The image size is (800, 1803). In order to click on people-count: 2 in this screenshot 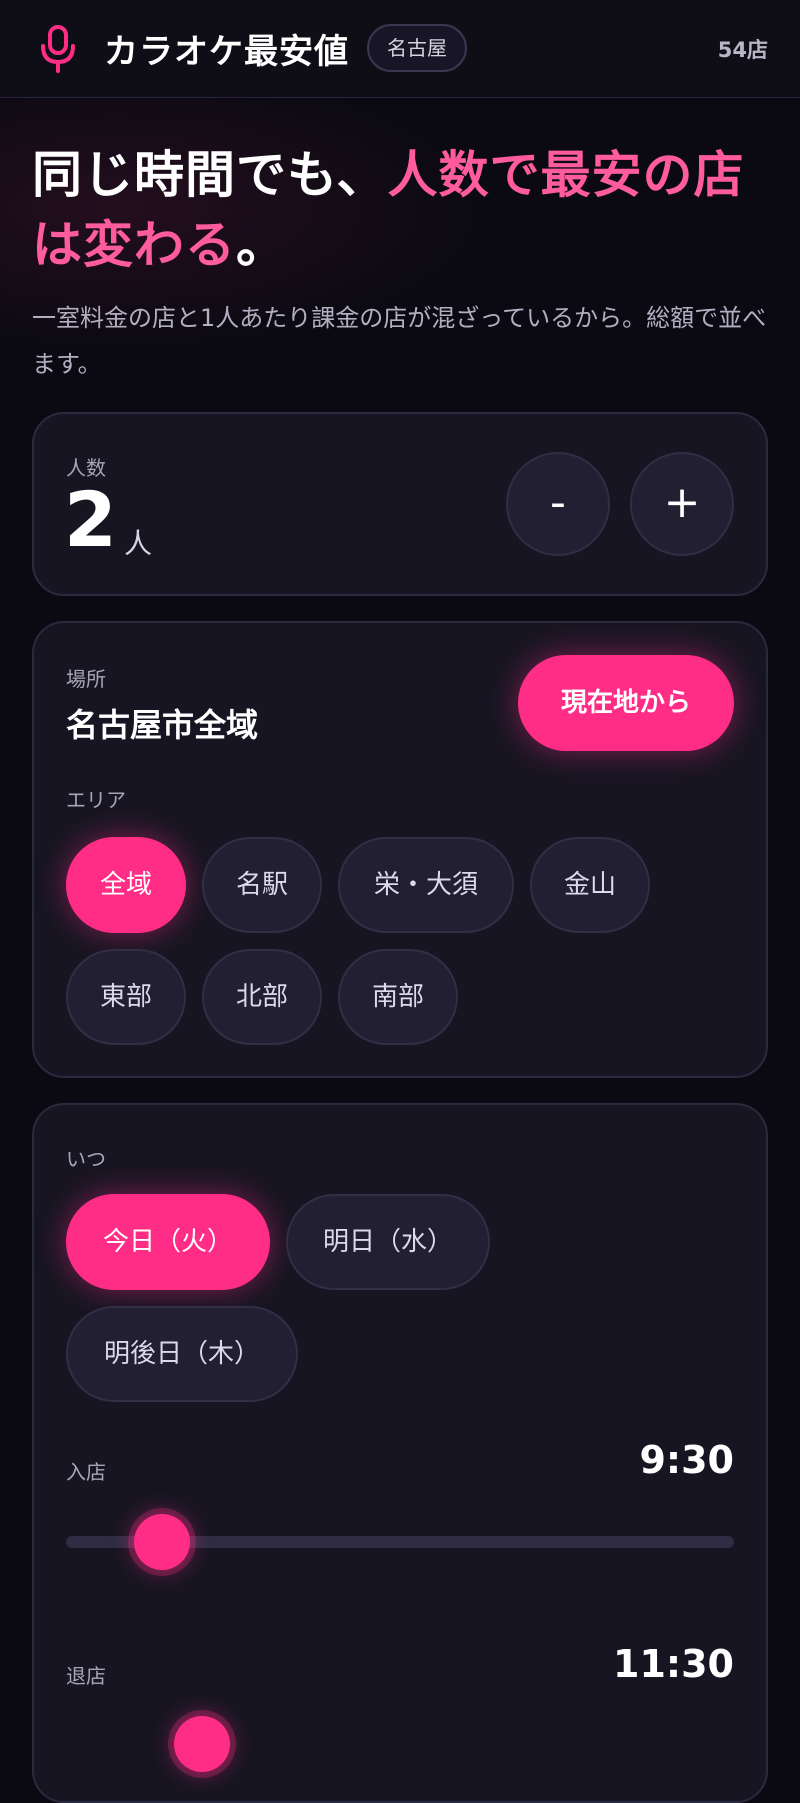, I will do `click(90, 519)`.